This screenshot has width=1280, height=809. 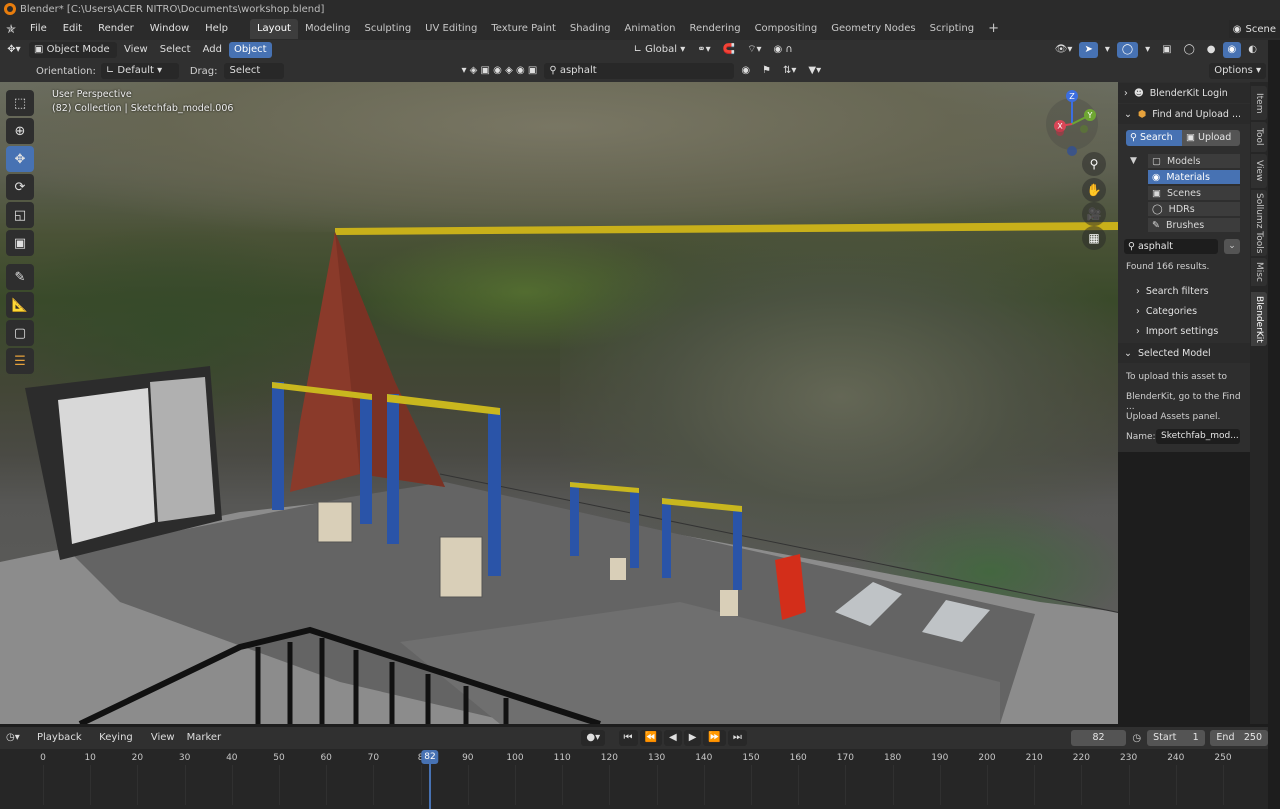 I want to click on upload-button: ▣ Upload, so click(x=1211, y=138).